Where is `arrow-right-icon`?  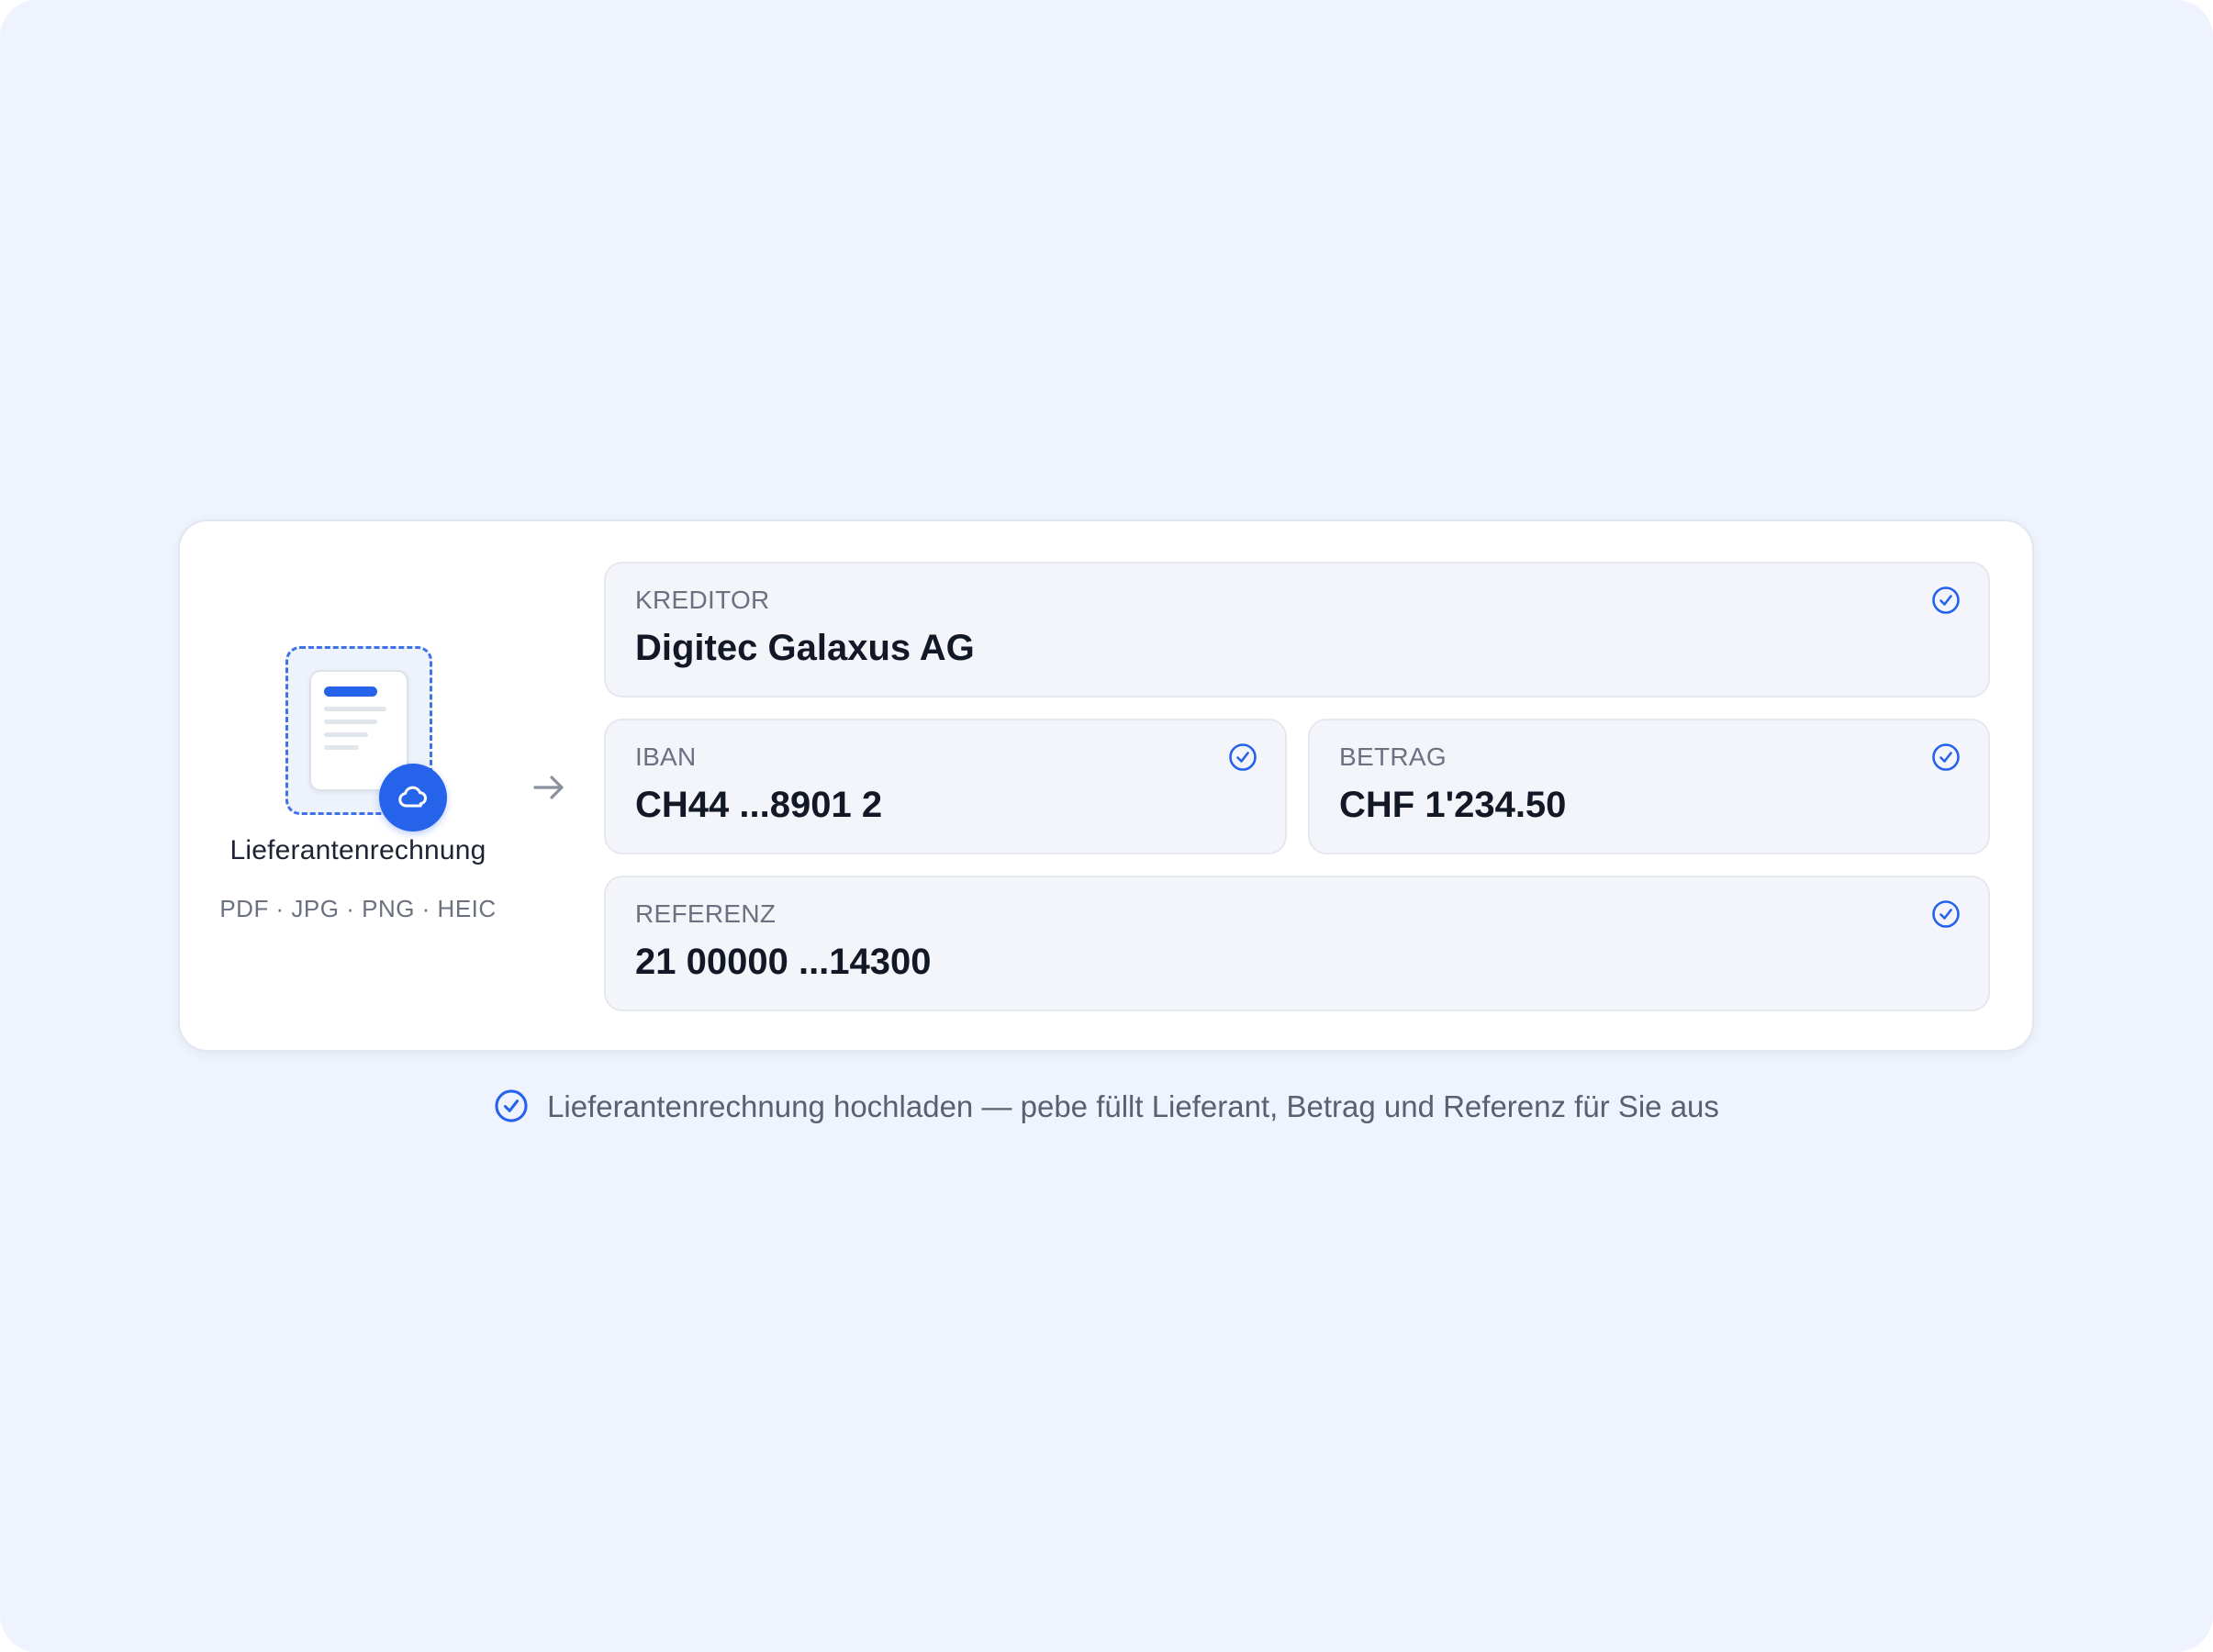 arrow-right-icon is located at coordinates (548, 787).